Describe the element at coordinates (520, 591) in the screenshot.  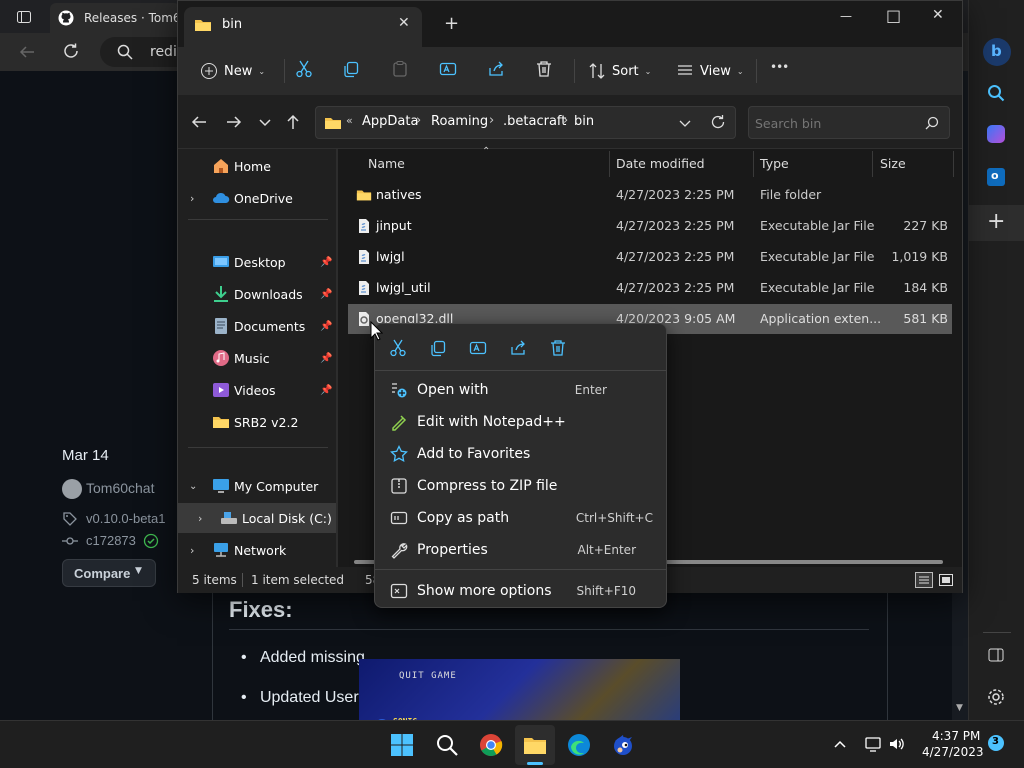
I see `menu-item-show-more-options: Show more options Shift+F10` at that location.